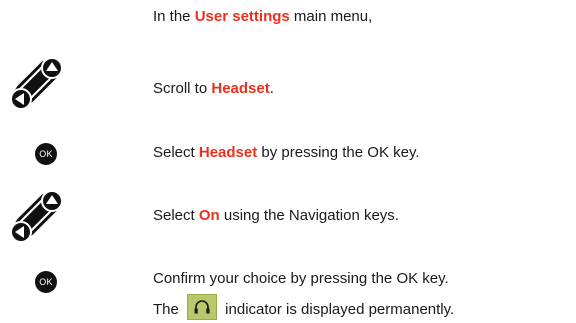  I want to click on step-text: Scroll to, so click(182, 88).